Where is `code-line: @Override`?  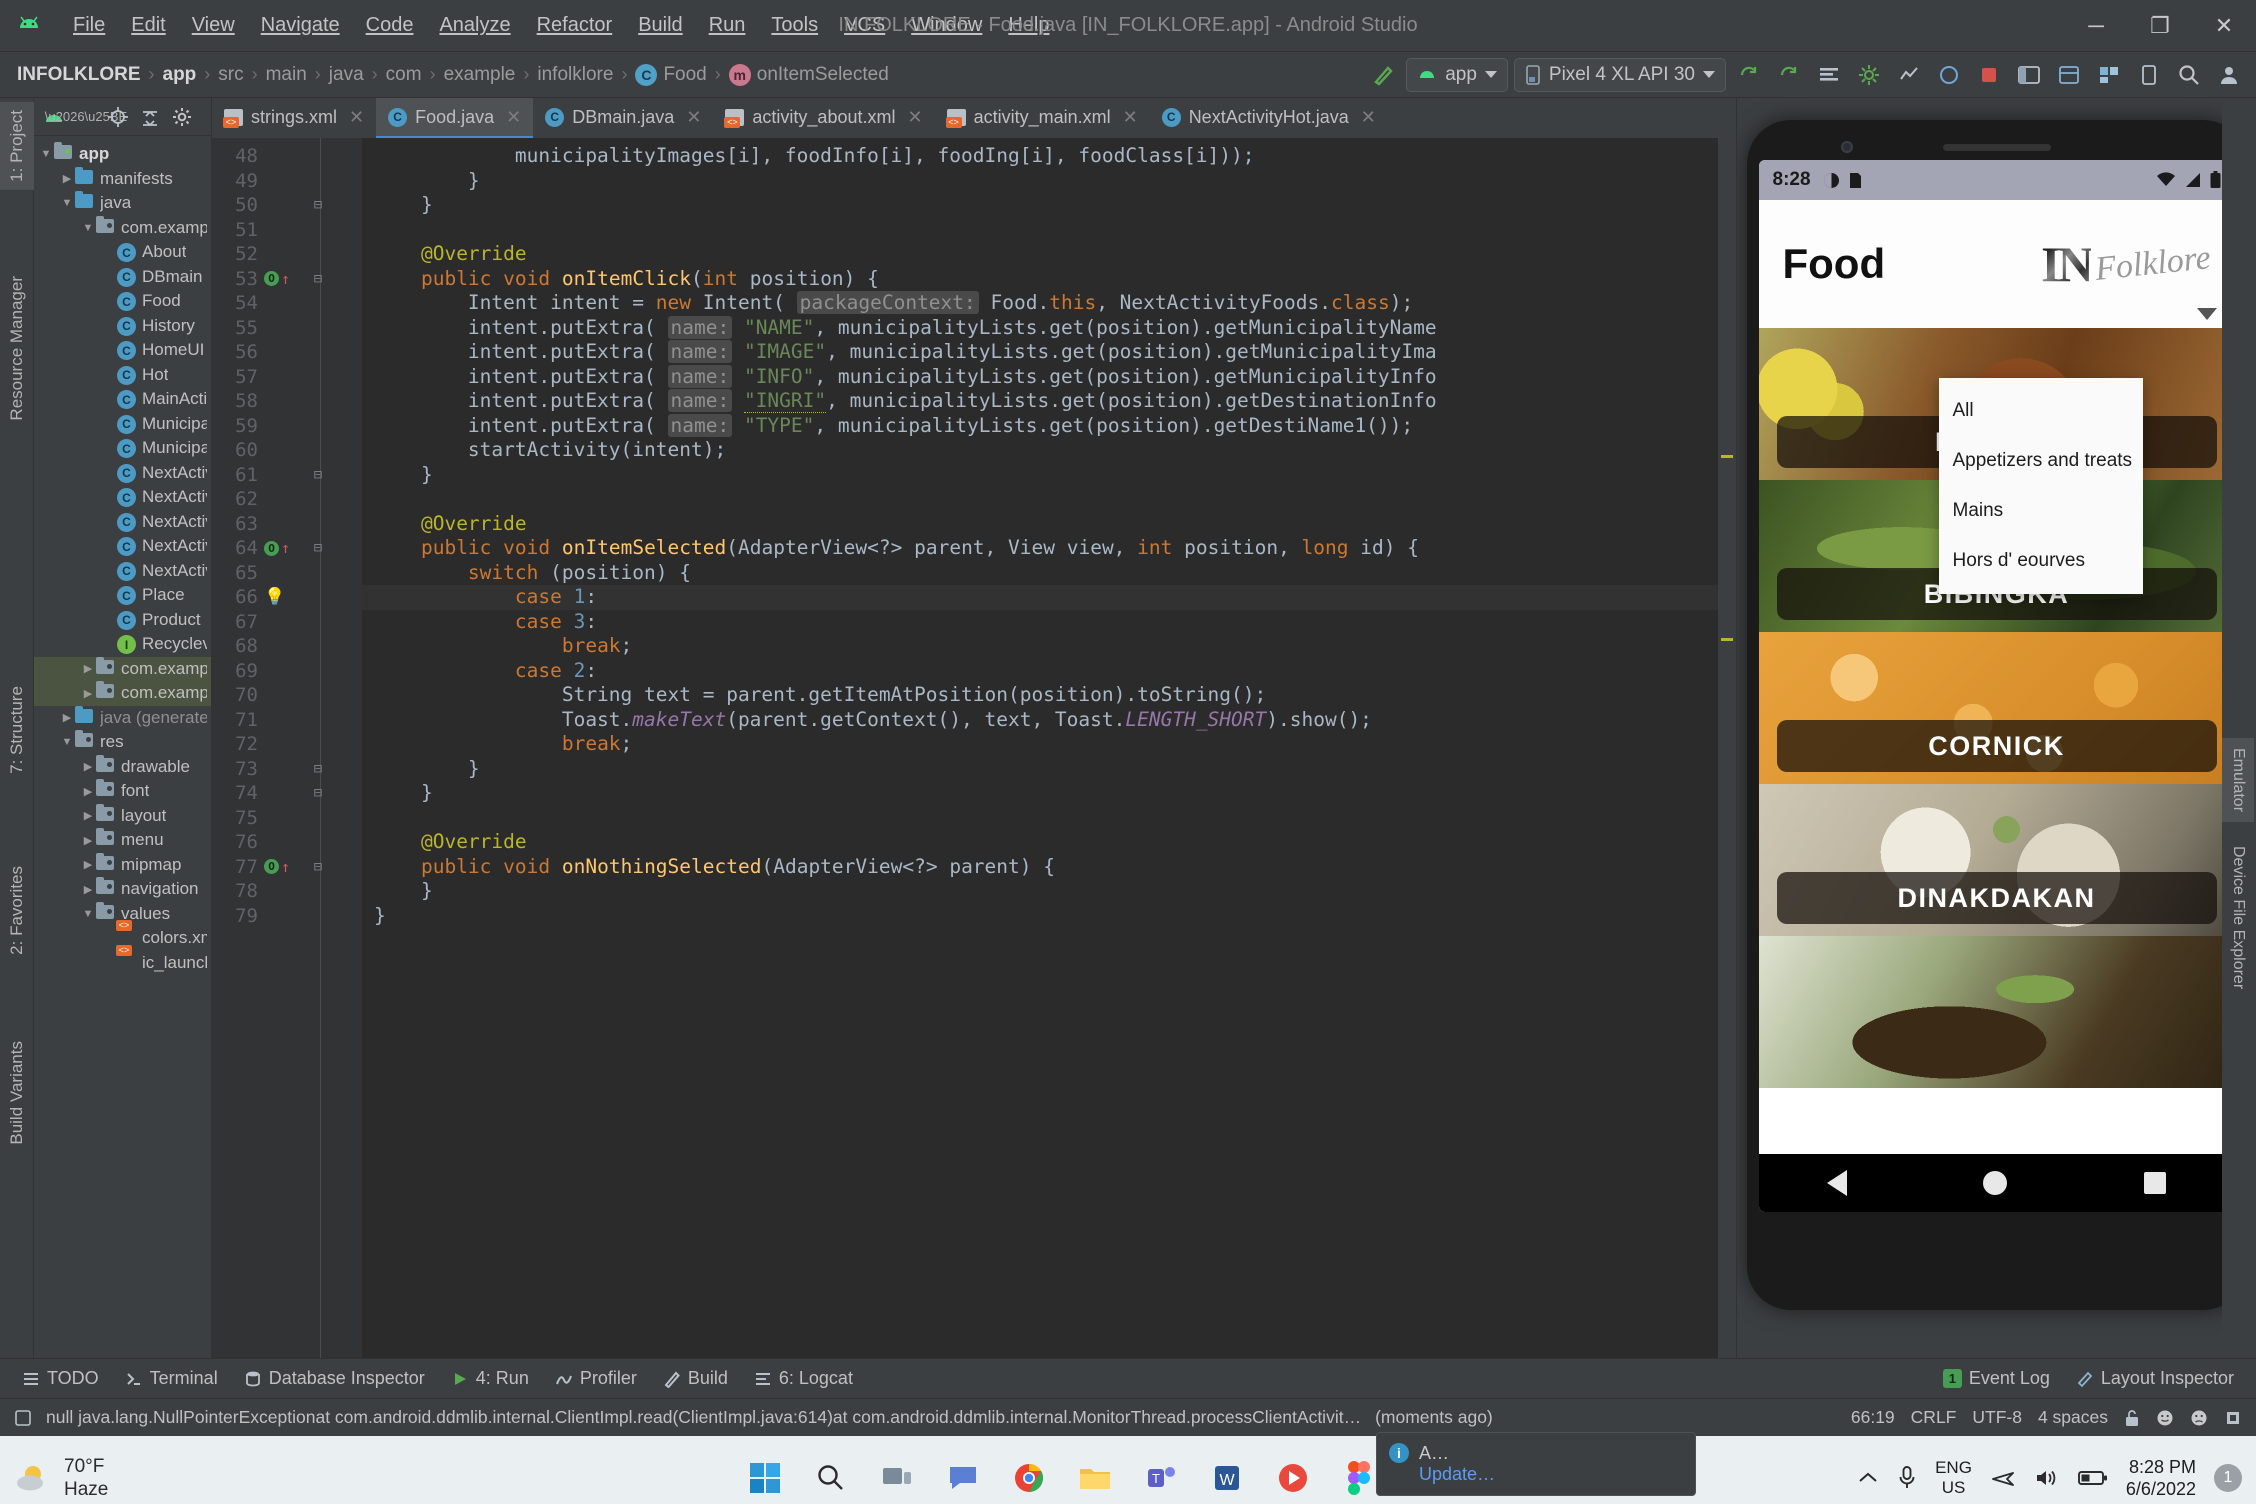 code-line: @Override is located at coordinates (1040, 254).